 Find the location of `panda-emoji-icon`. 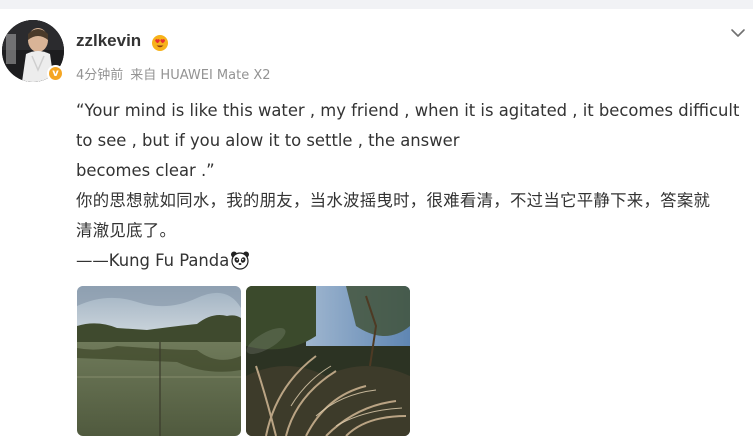

panda-emoji-icon is located at coordinates (240, 260).